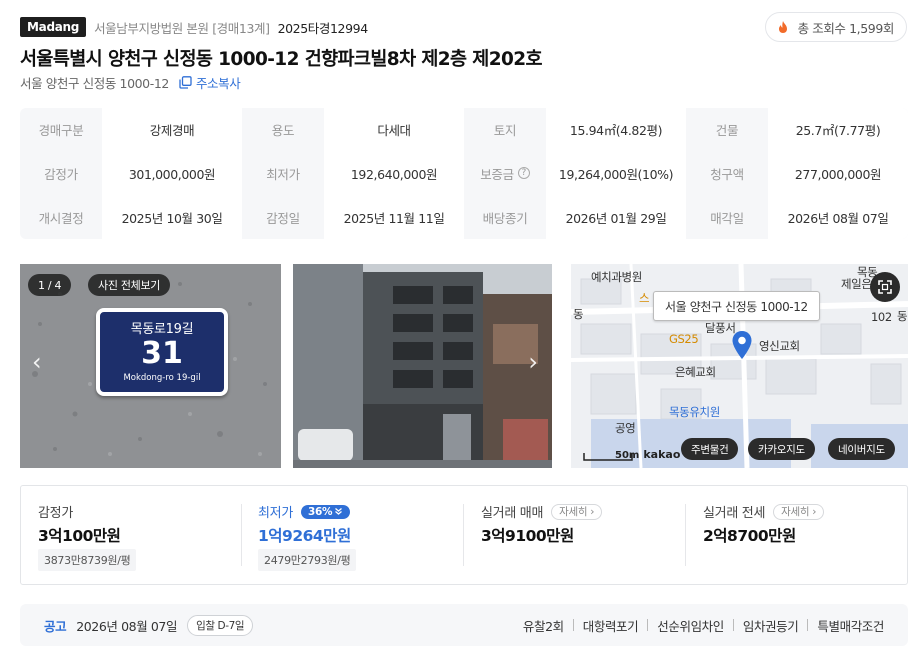 The image size is (921, 661). I want to click on info-value: 2026년 08월 07일, so click(838, 217).